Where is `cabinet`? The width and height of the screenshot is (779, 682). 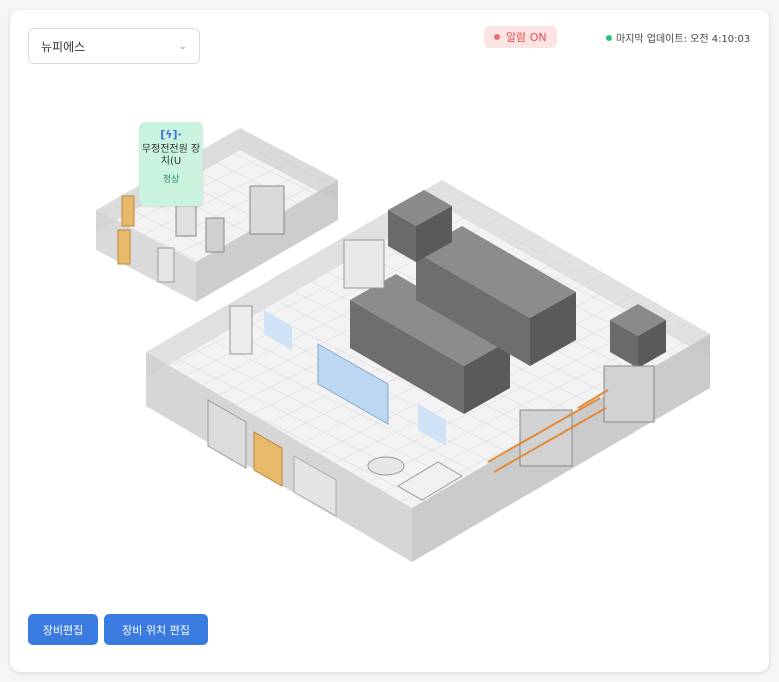 cabinet is located at coordinates (166, 265).